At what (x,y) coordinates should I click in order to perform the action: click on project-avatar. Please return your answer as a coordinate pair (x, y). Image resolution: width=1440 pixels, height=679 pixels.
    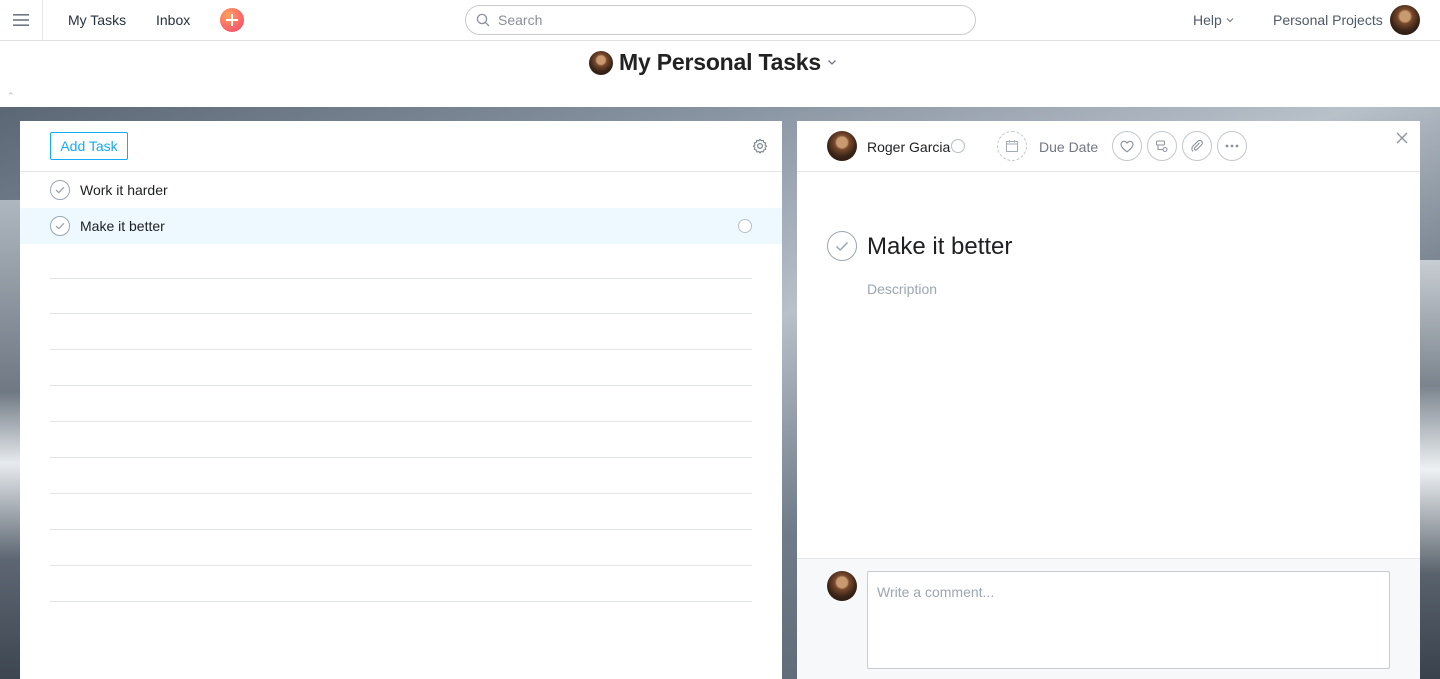
    Looking at the image, I should click on (601, 62).